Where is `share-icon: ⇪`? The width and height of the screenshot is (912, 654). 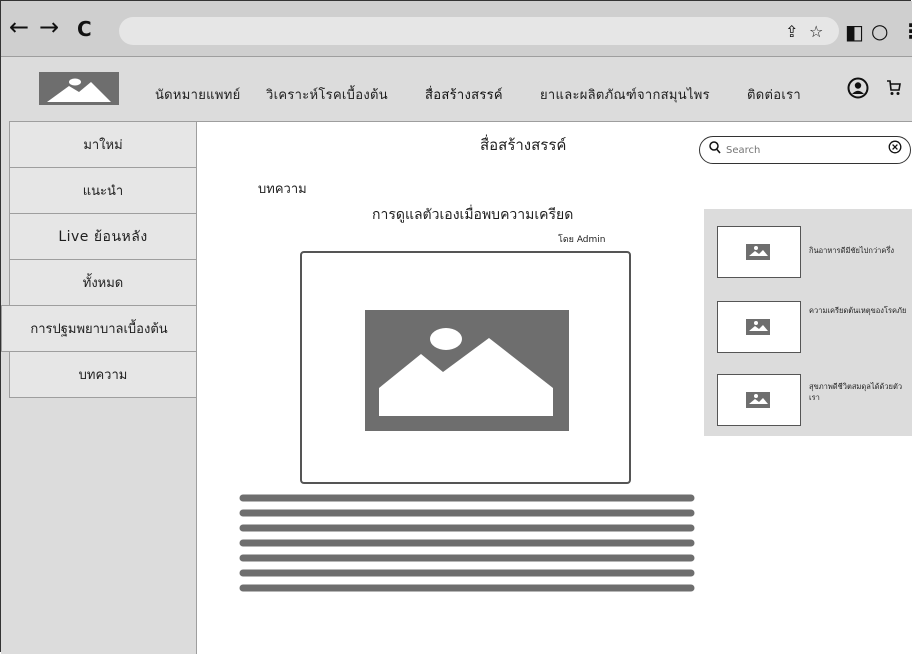 share-icon: ⇪ is located at coordinates (791, 31).